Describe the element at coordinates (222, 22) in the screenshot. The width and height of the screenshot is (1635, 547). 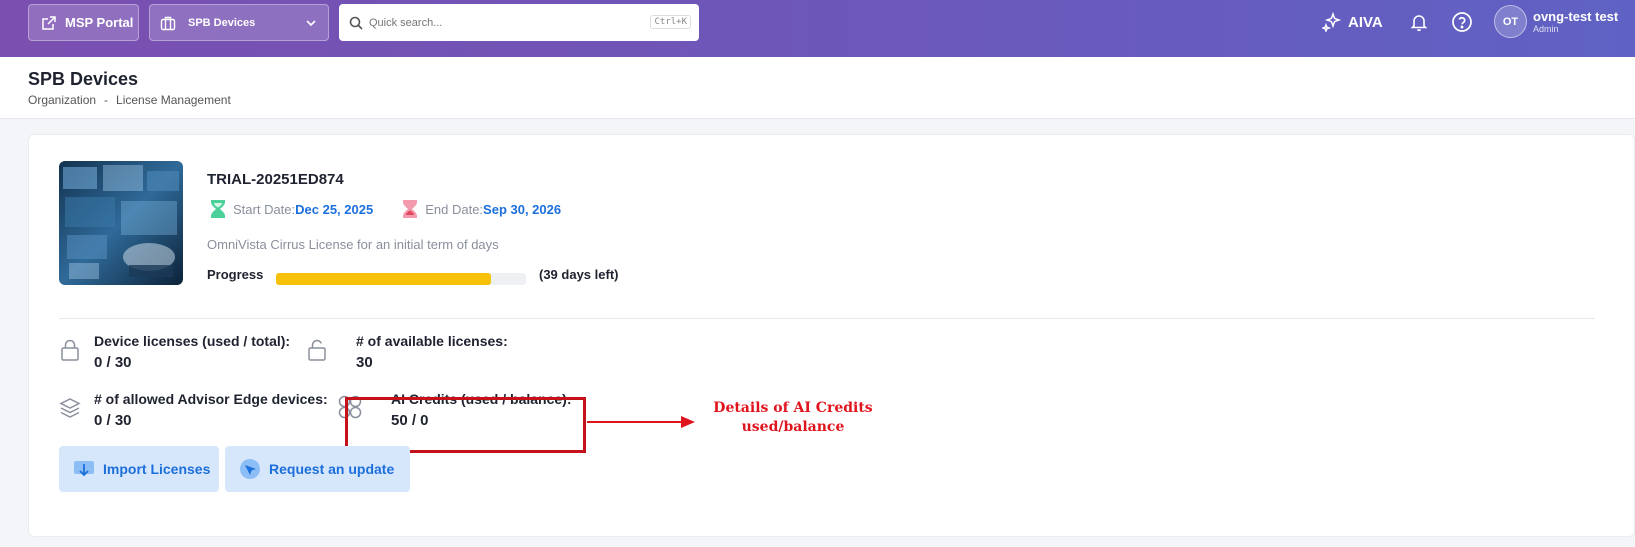
I see `organization-name: SPB Devices` at that location.